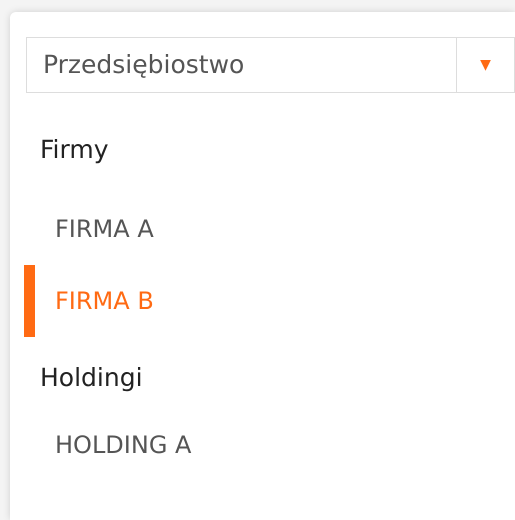 The image size is (515, 520). What do you see at coordinates (74, 150) in the screenshot?
I see `group-heading: Firmy` at bounding box center [74, 150].